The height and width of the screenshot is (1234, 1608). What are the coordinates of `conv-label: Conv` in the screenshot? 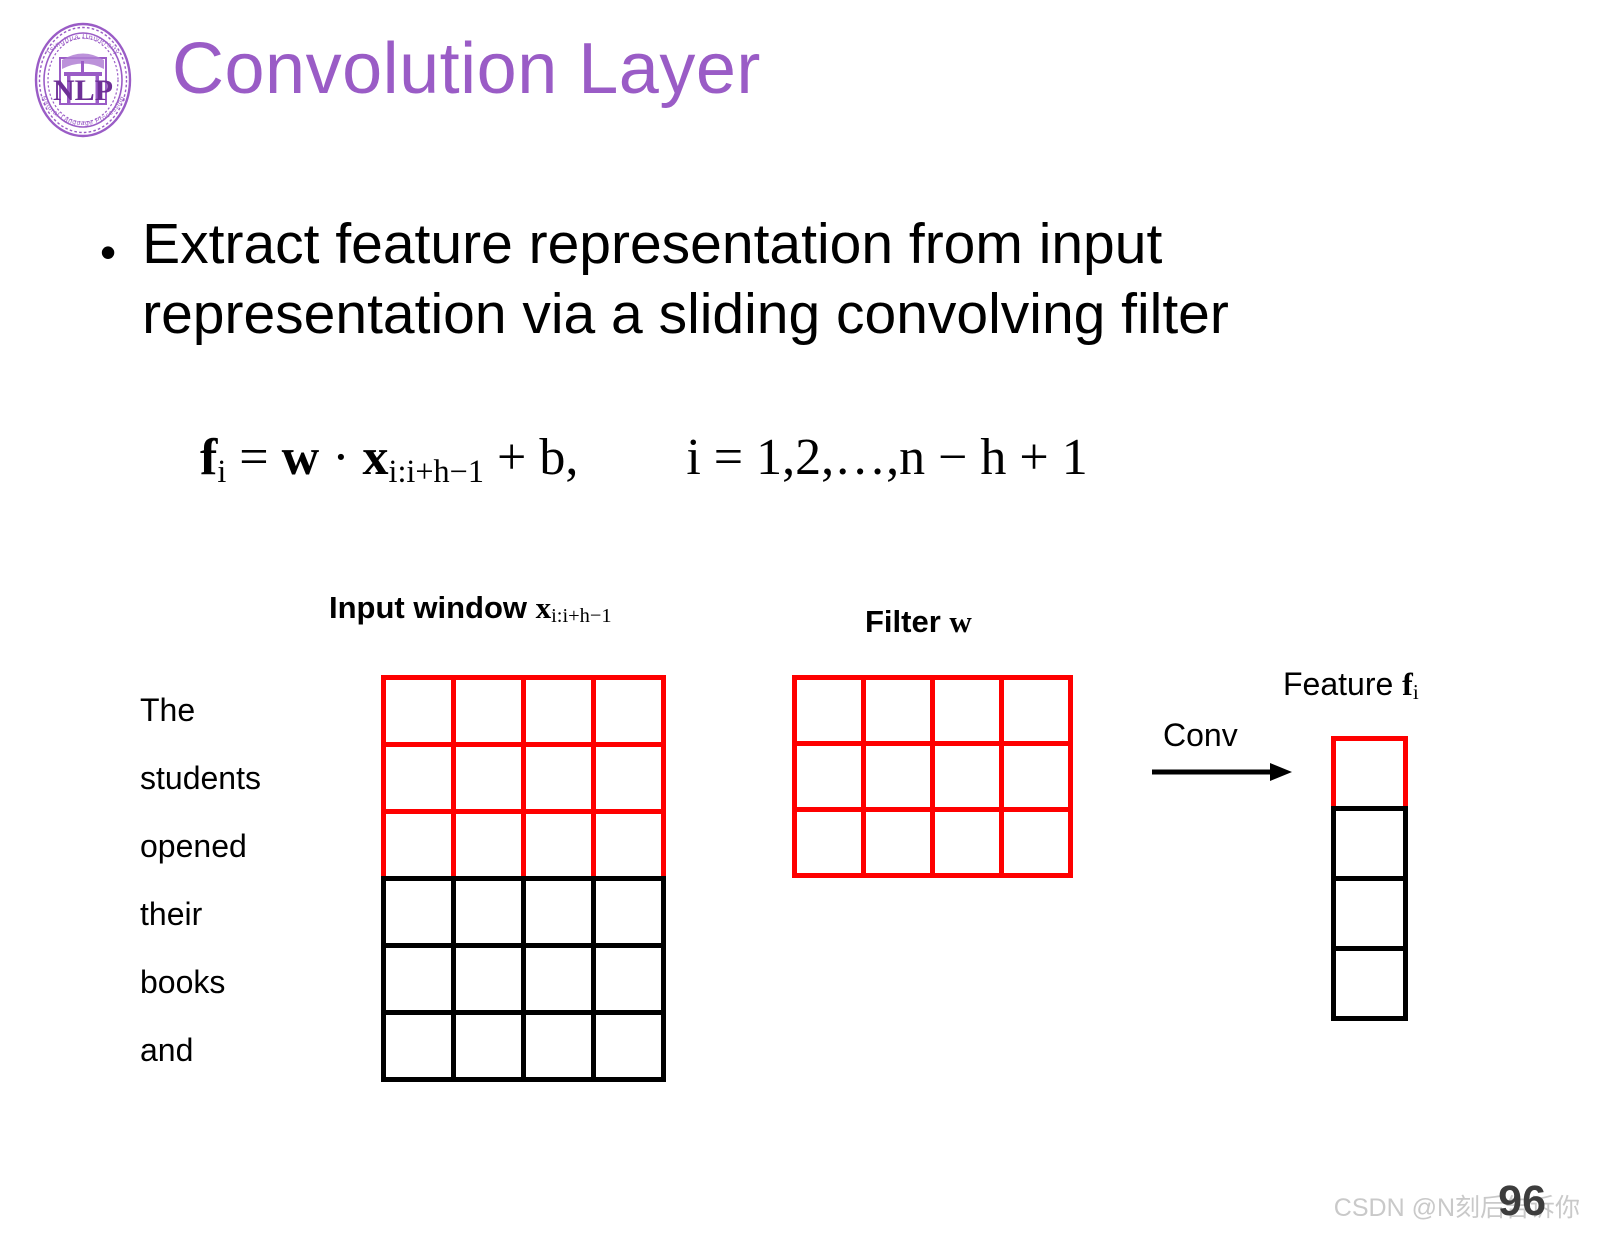 It's located at (1200, 735).